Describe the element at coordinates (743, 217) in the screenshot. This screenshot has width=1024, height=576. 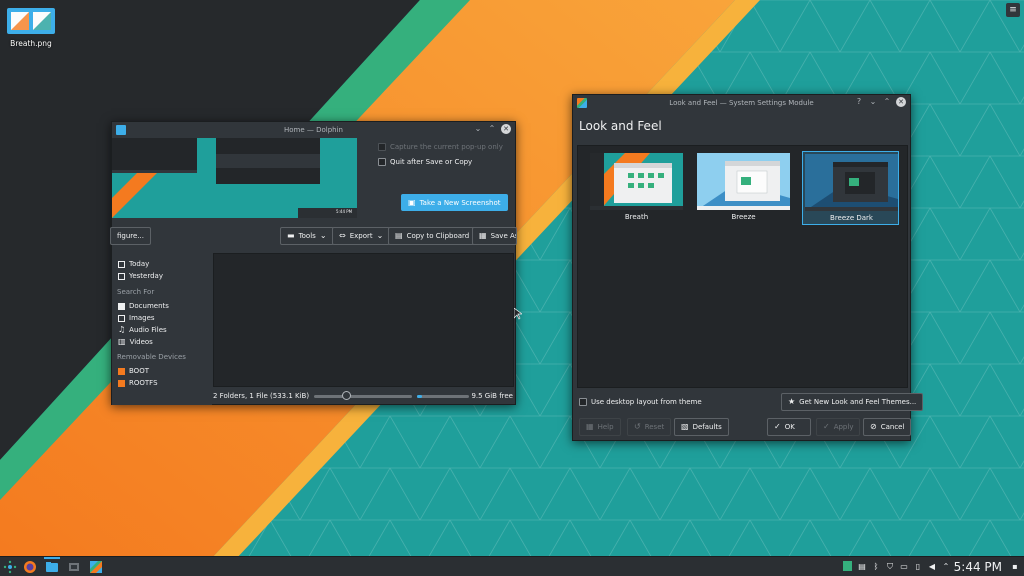
I see `theme-name: Breeze` at that location.